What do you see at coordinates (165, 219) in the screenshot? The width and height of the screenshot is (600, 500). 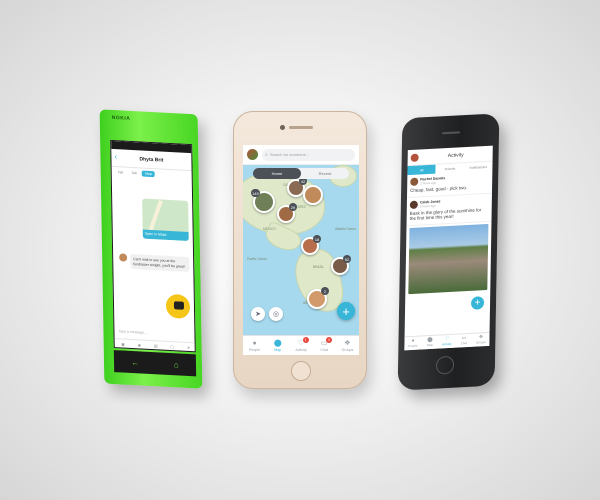 I see `shared-location-card: Open in Maps` at bounding box center [165, 219].